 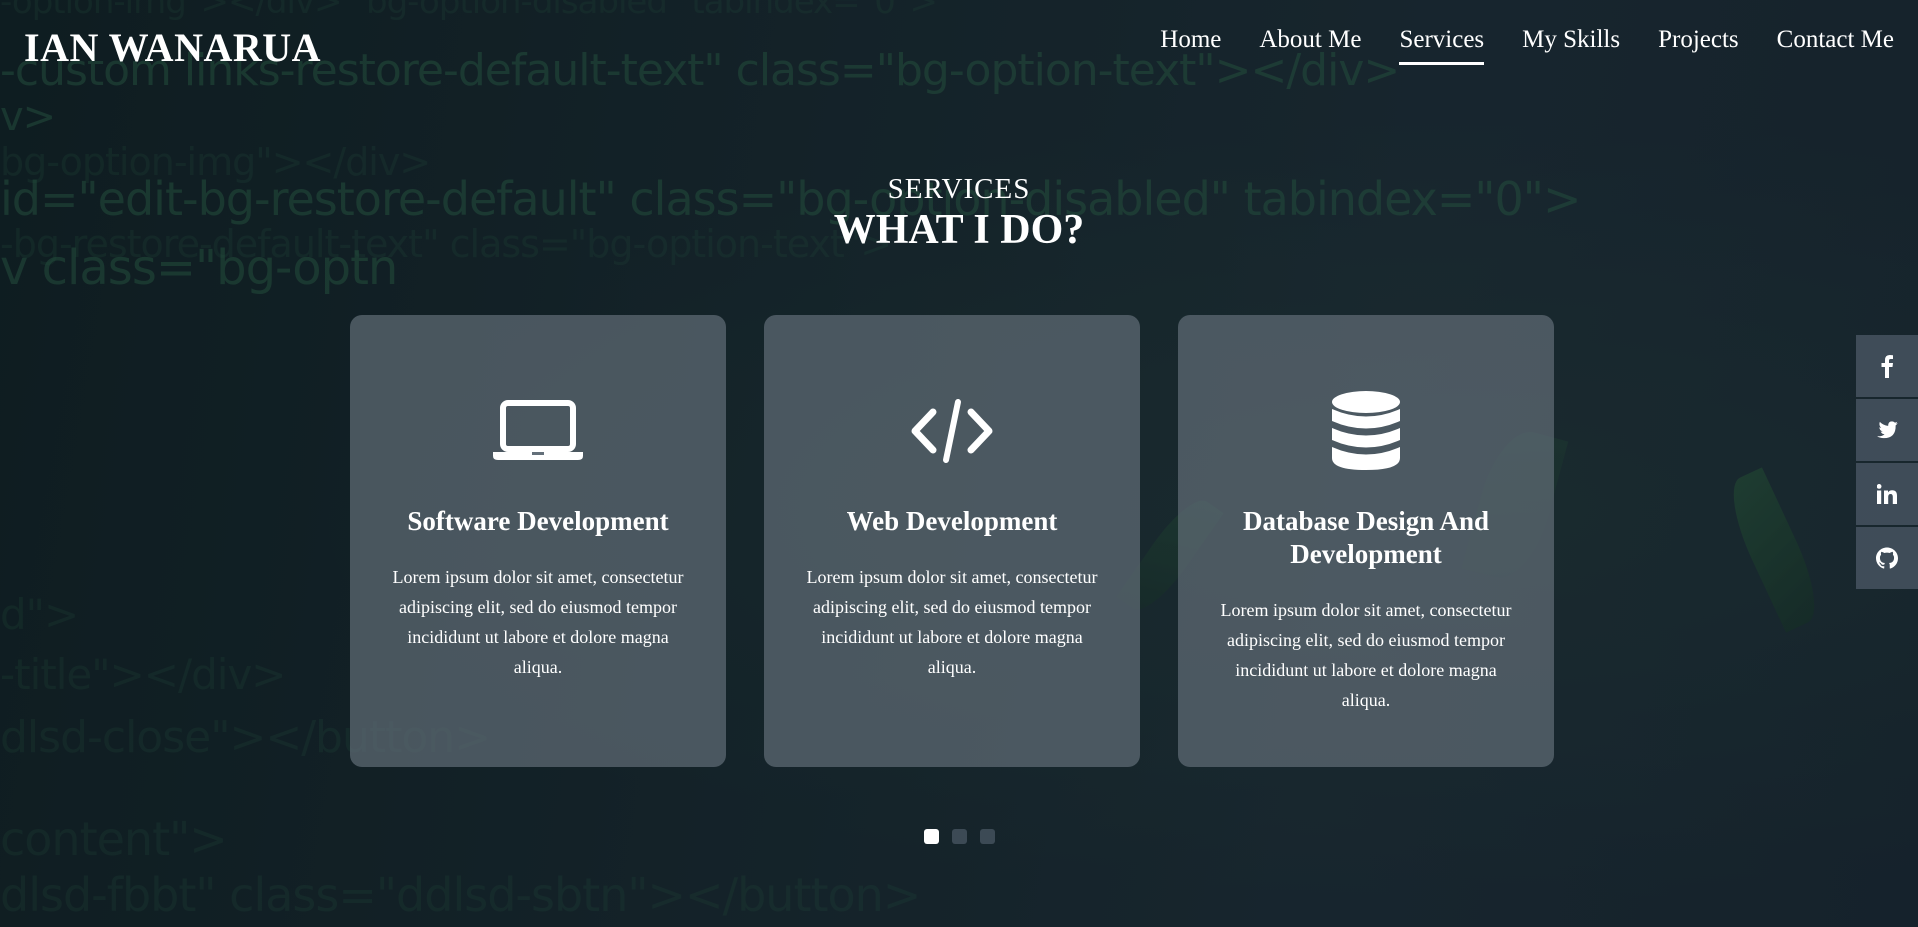 I want to click on github-link, so click(x=1887, y=558).